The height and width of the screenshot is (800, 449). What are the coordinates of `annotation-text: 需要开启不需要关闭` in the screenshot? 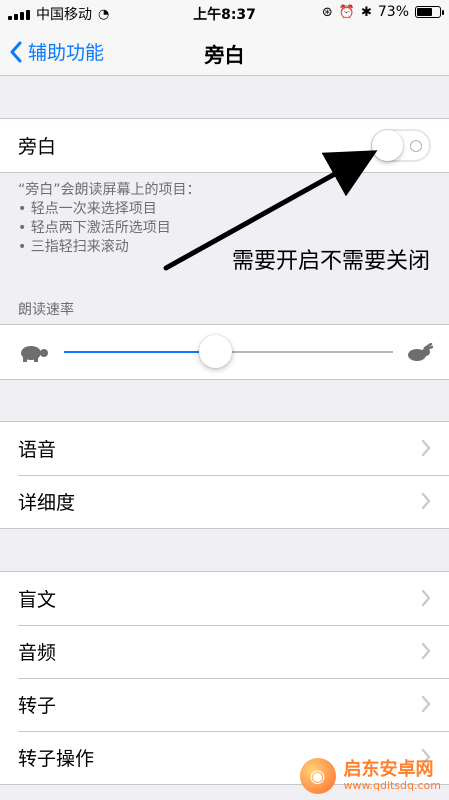 It's located at (331, 261).